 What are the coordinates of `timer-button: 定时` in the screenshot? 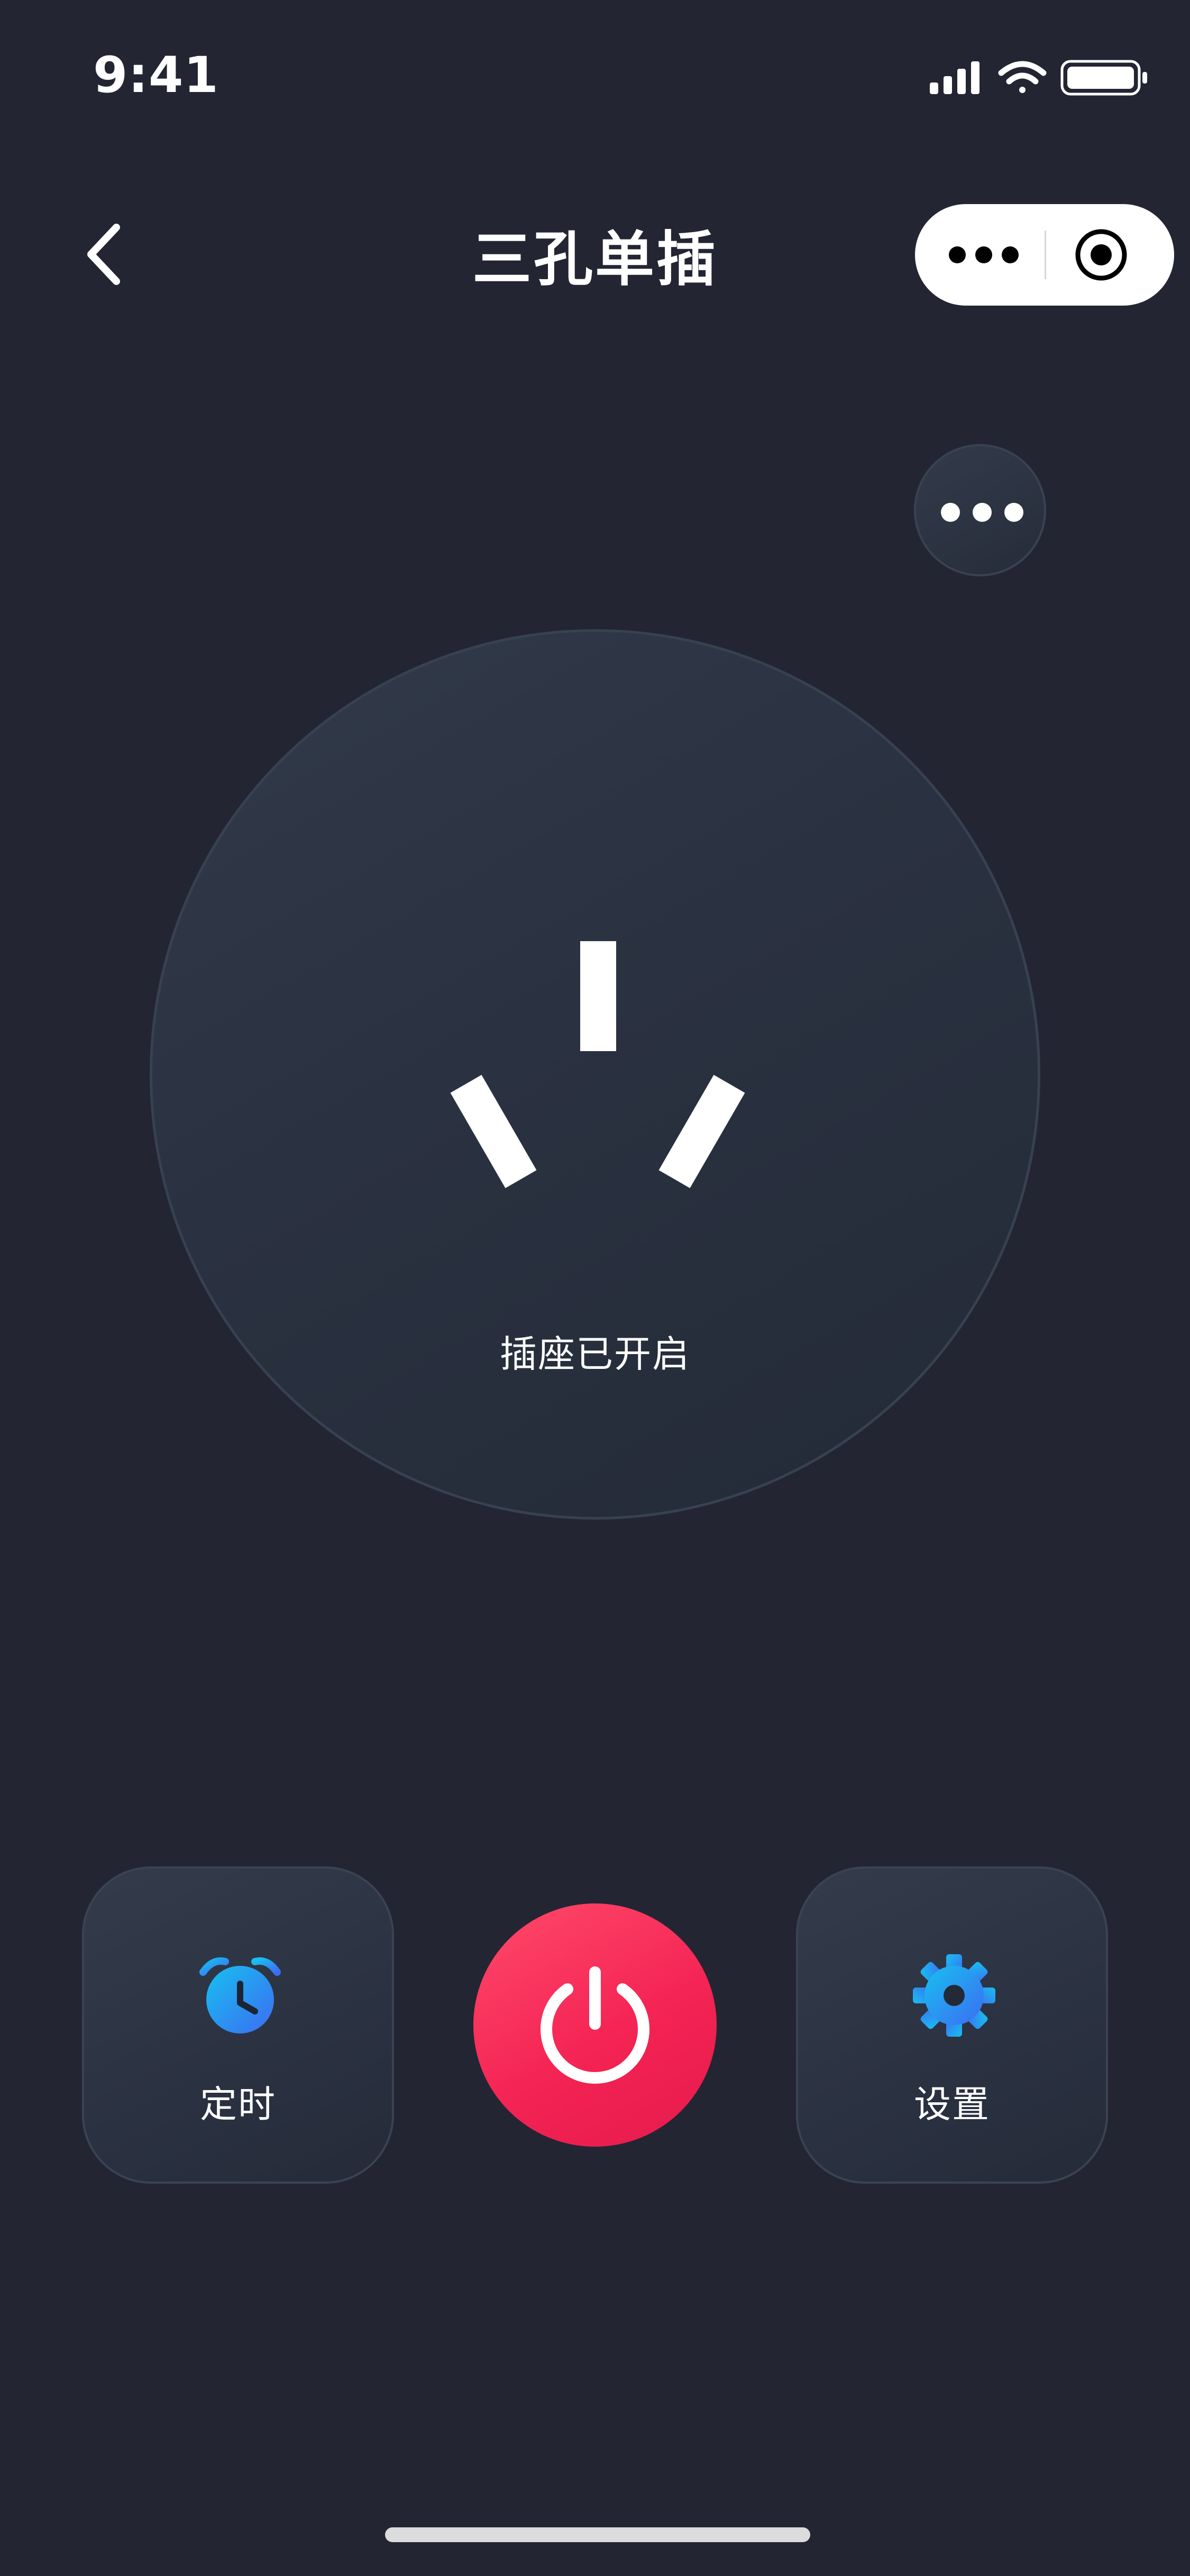 It's located at (238, 2025).